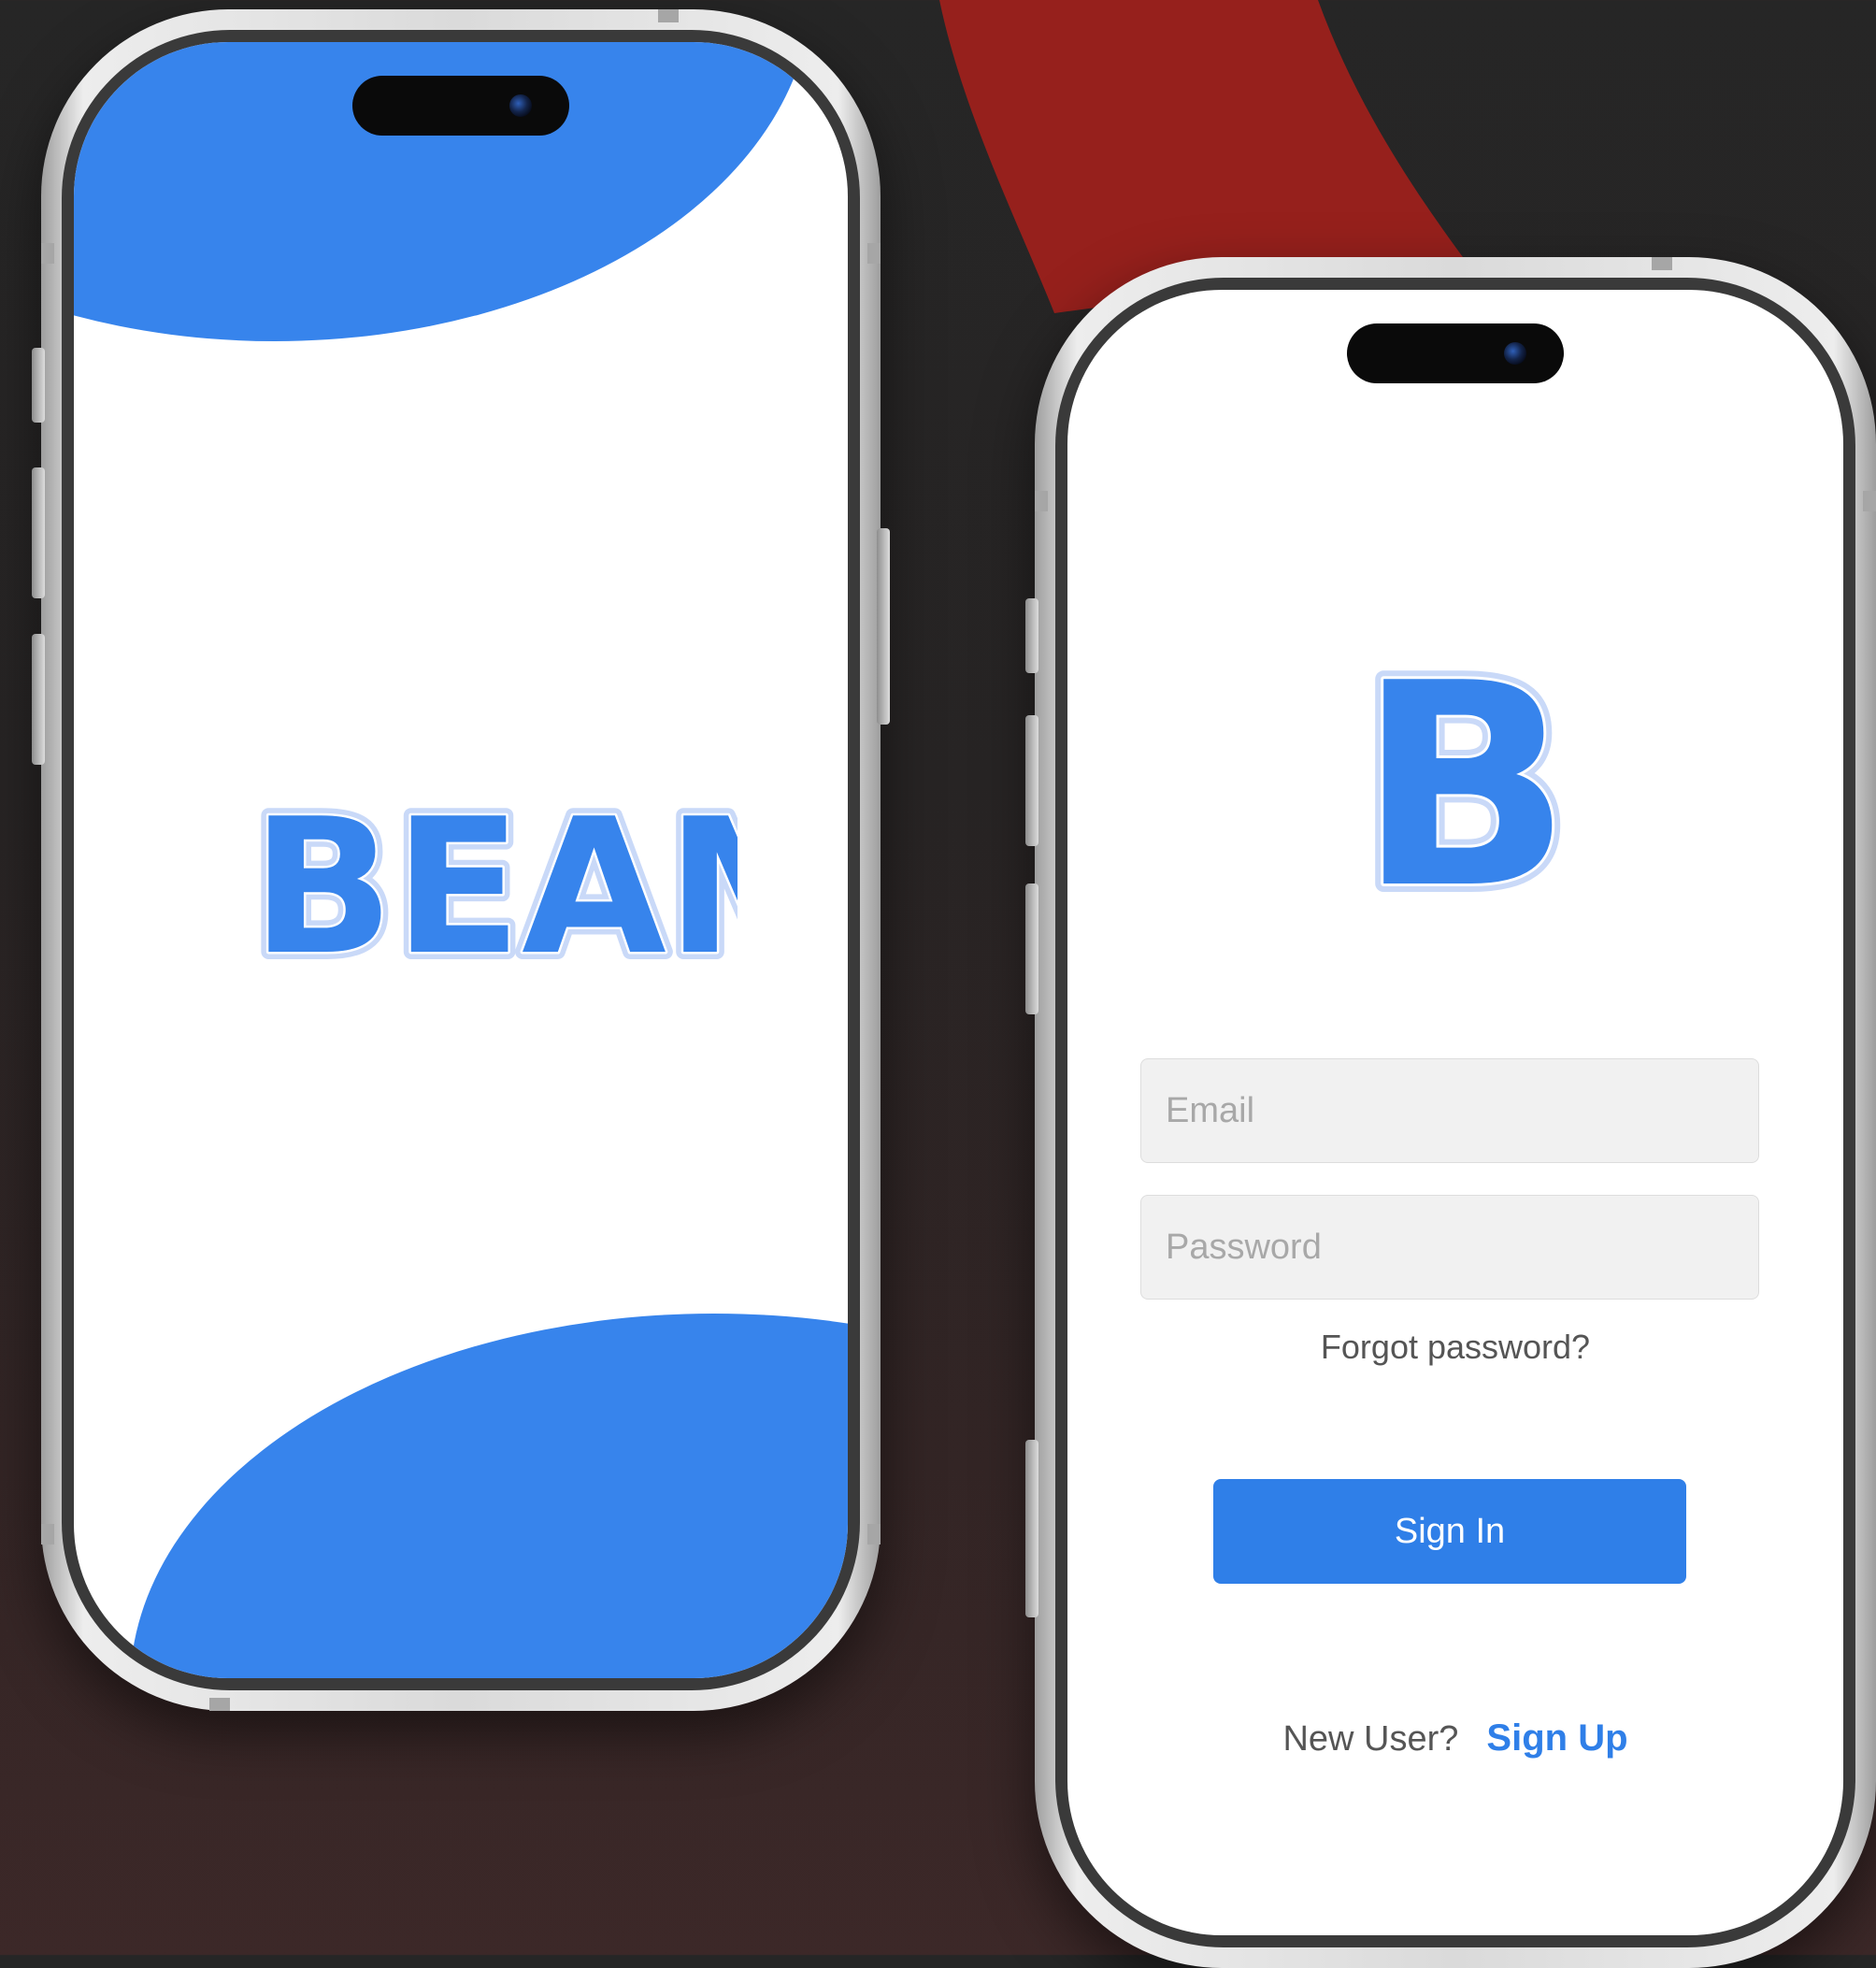 This screenshot has width=1876, height=1968. I want to click on forgot-password-link: Forgot password?, so click(1455, 1347).